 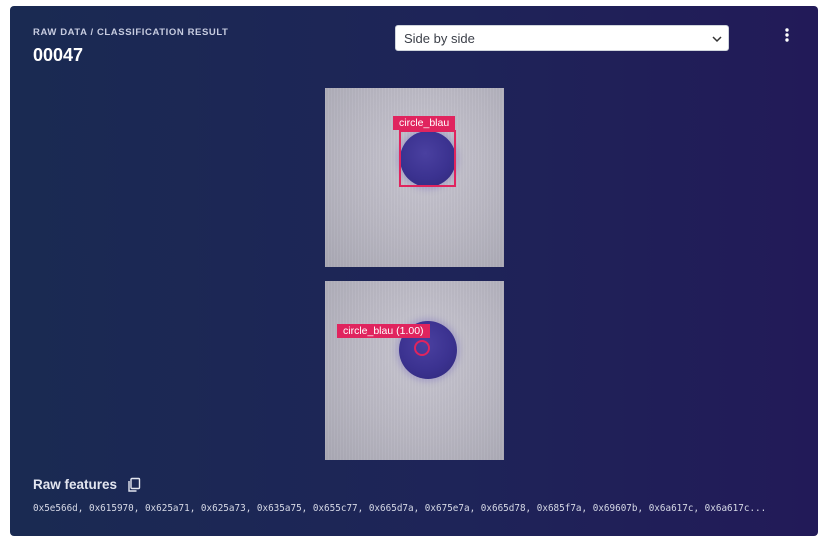 What do you see at coordinates (424, 123) in the screenshot?
I see `bounding-box-label: circle_blau` at bounding box center [424, 123].